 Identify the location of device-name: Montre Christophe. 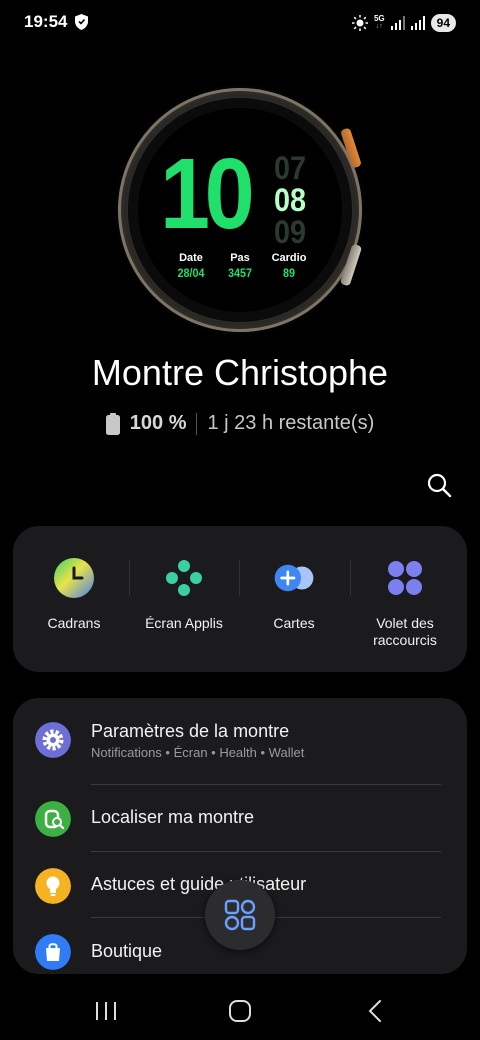
(240, 372).